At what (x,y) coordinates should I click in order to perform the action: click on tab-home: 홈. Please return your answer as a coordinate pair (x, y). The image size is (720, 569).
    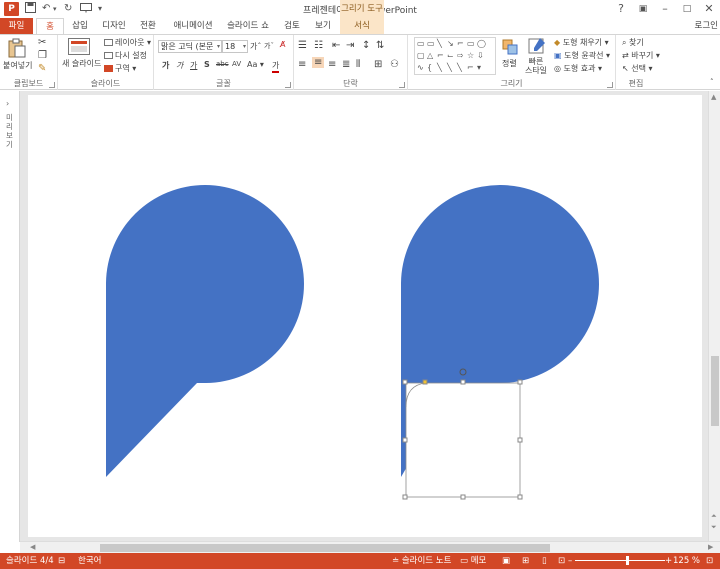
    Looking at the image, I should click on (50, 26).